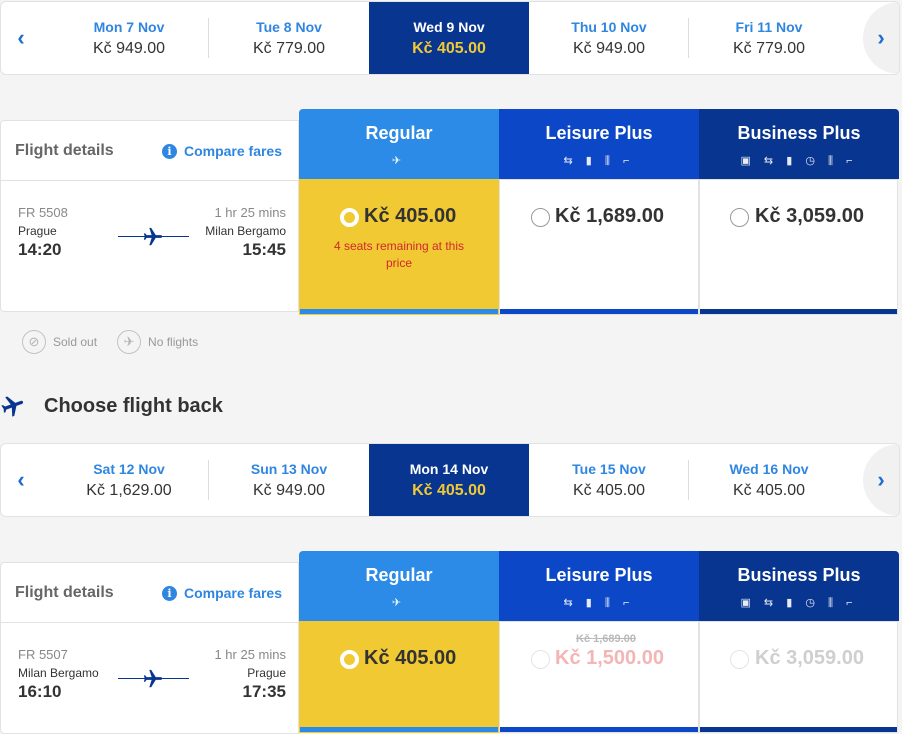  What do you see at coordinates (129, 480) in the screenshot?
I see `inbound-date-0: Sat 12 Nov Kč 1,629.00` at bounding box center [129, 480].